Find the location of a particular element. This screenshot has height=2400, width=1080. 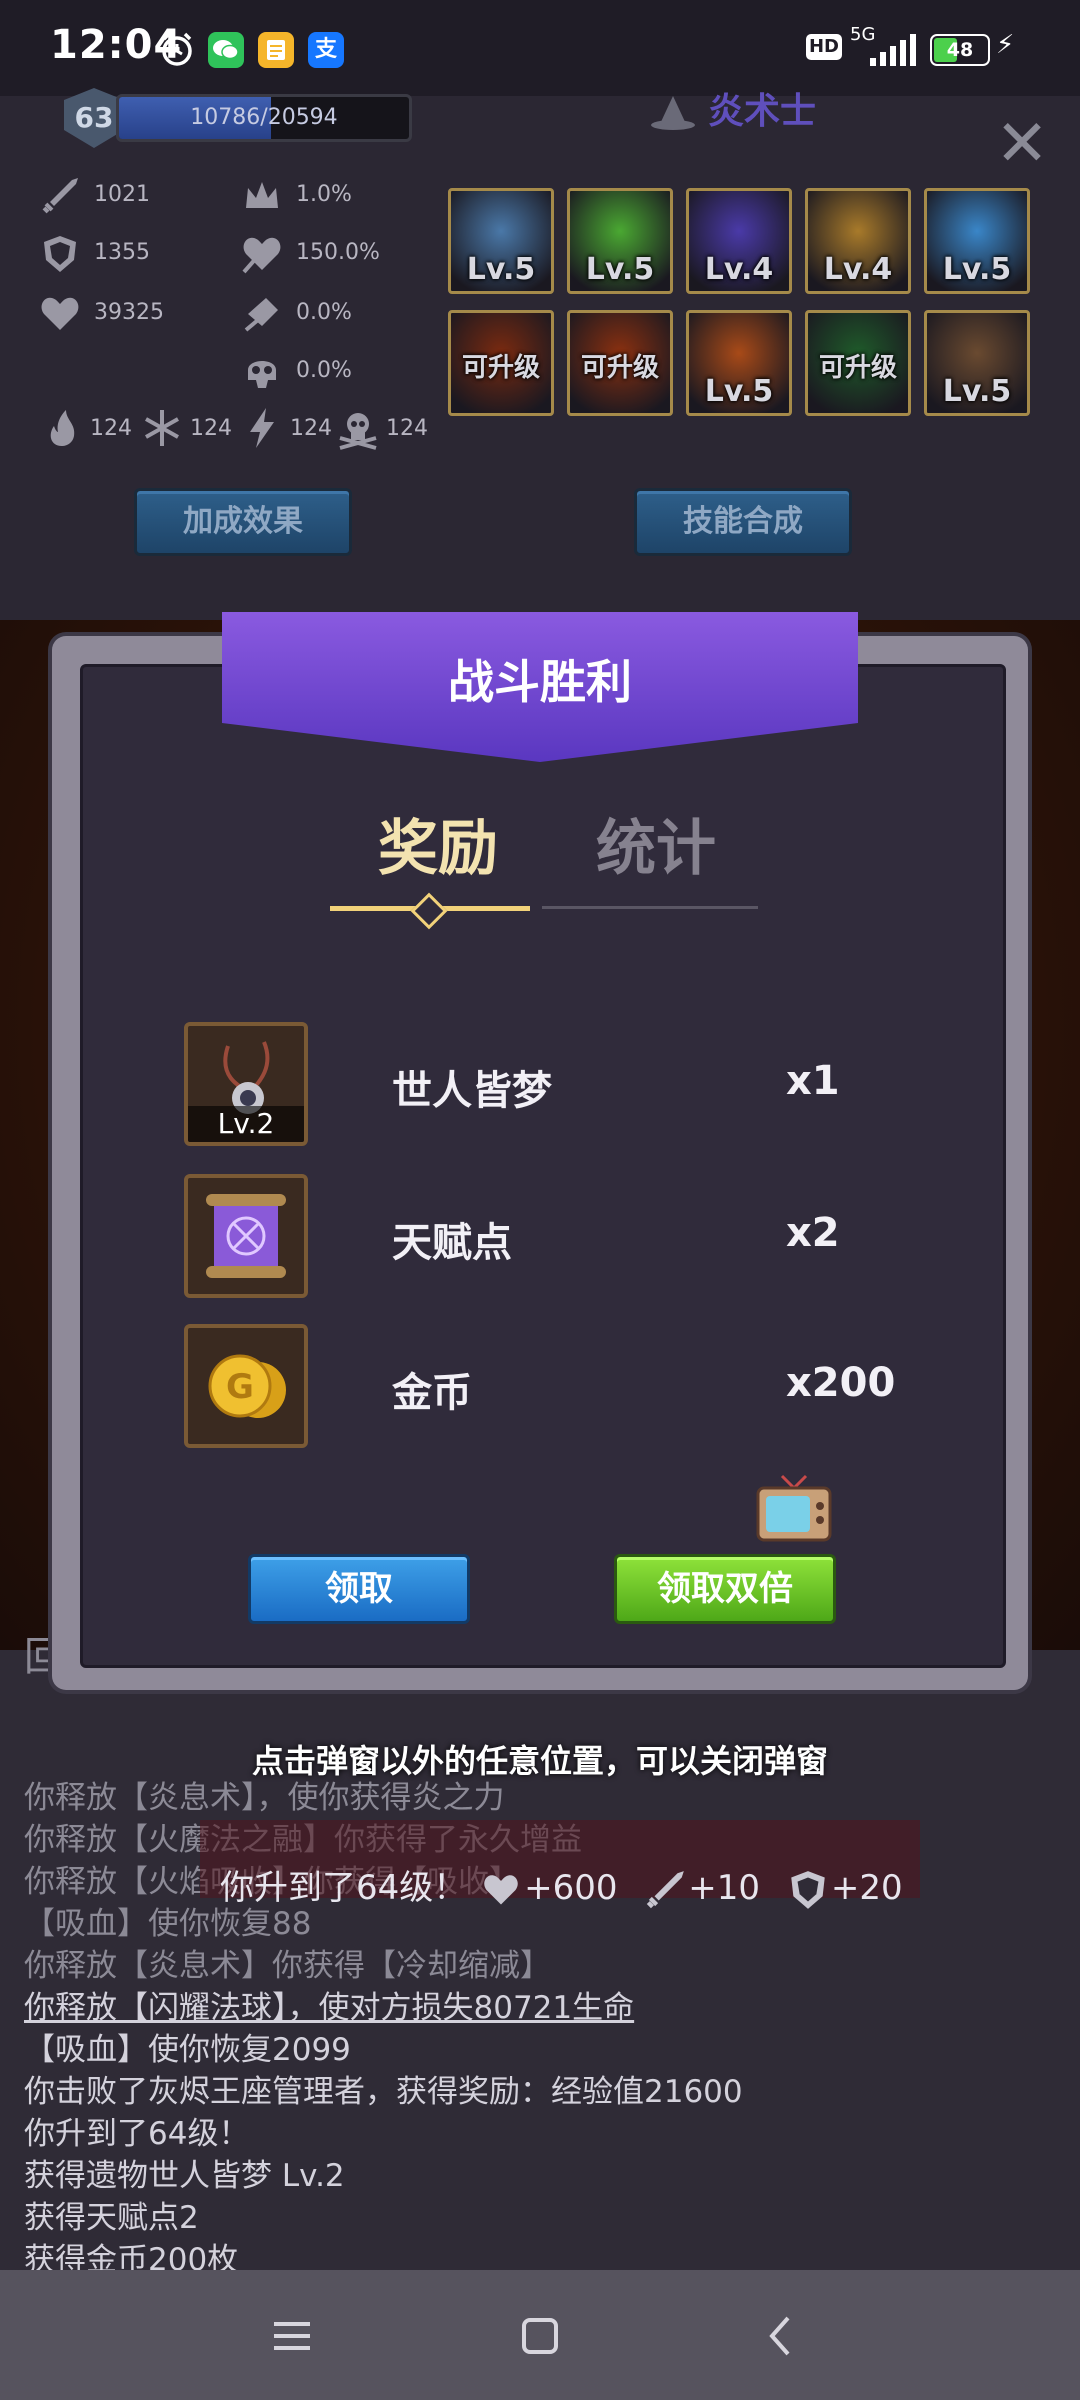

system-nav-bar is located at coordinates (540, 2335).